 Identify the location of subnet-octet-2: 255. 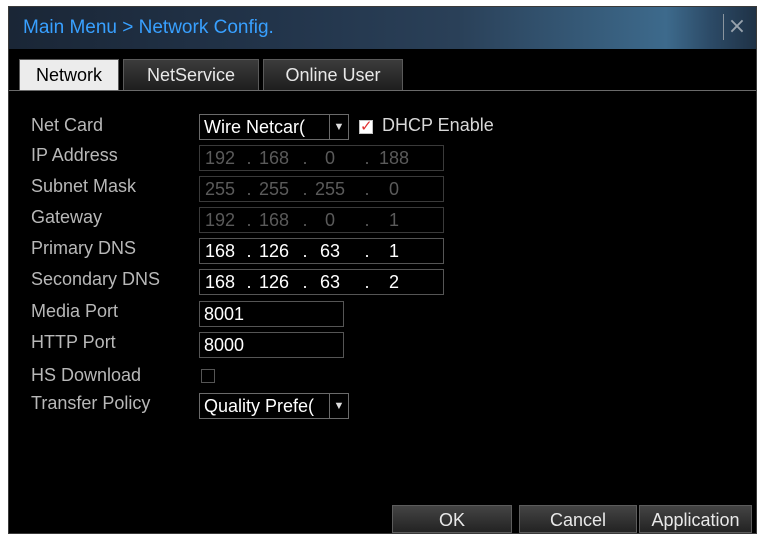
(274, 189).